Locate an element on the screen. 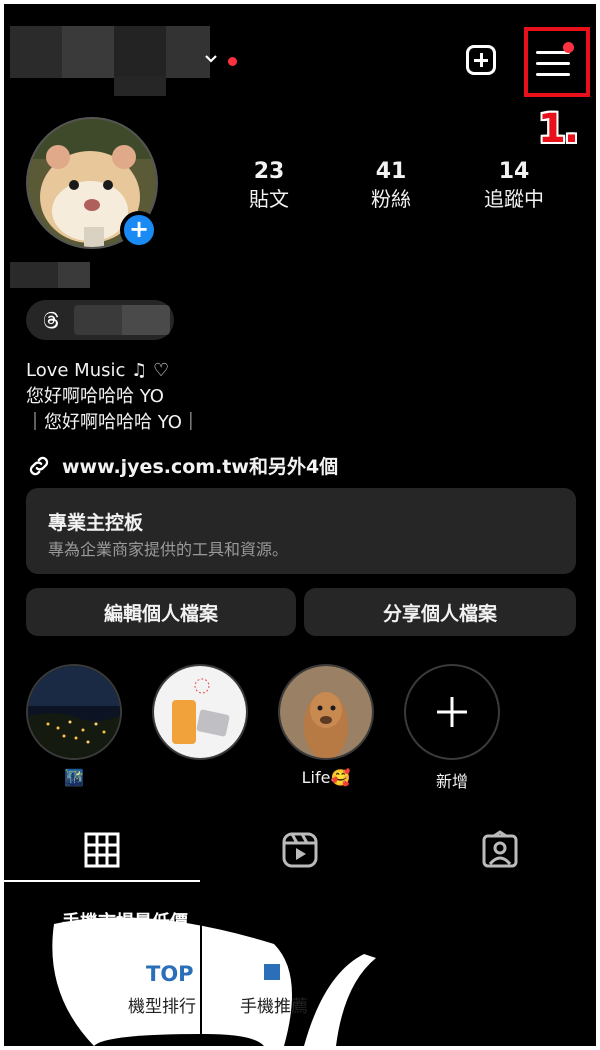 Image resolution: width=600 pixels, height=1050 pixels. new-highlight-ring is located at coordinates (452, 712).